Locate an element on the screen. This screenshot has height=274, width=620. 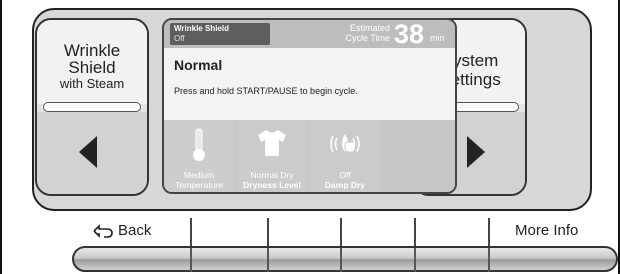
wrinkle-shield-value: Off is located at coordinates (179, 38).